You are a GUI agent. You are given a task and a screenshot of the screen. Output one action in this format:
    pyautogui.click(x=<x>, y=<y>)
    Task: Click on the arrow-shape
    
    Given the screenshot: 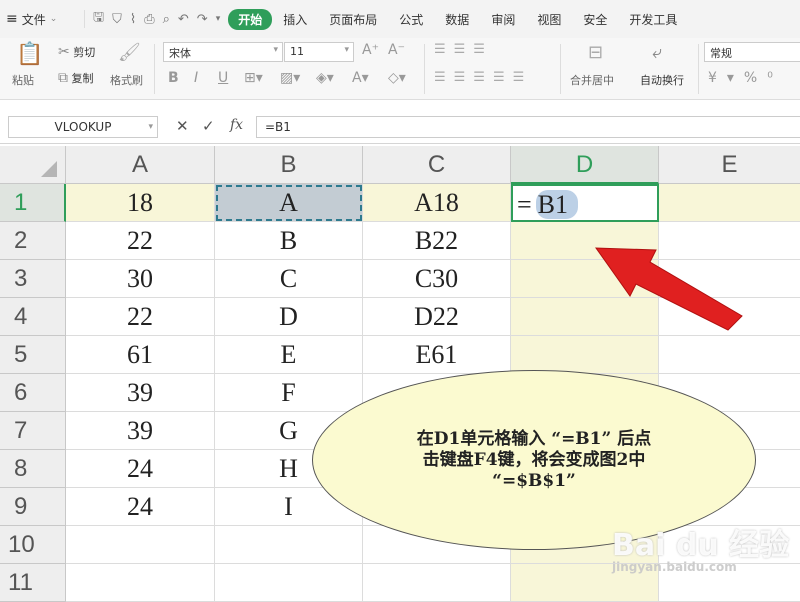 What is the action you would take?
    pyautogui.click(x=669, y=289)
    